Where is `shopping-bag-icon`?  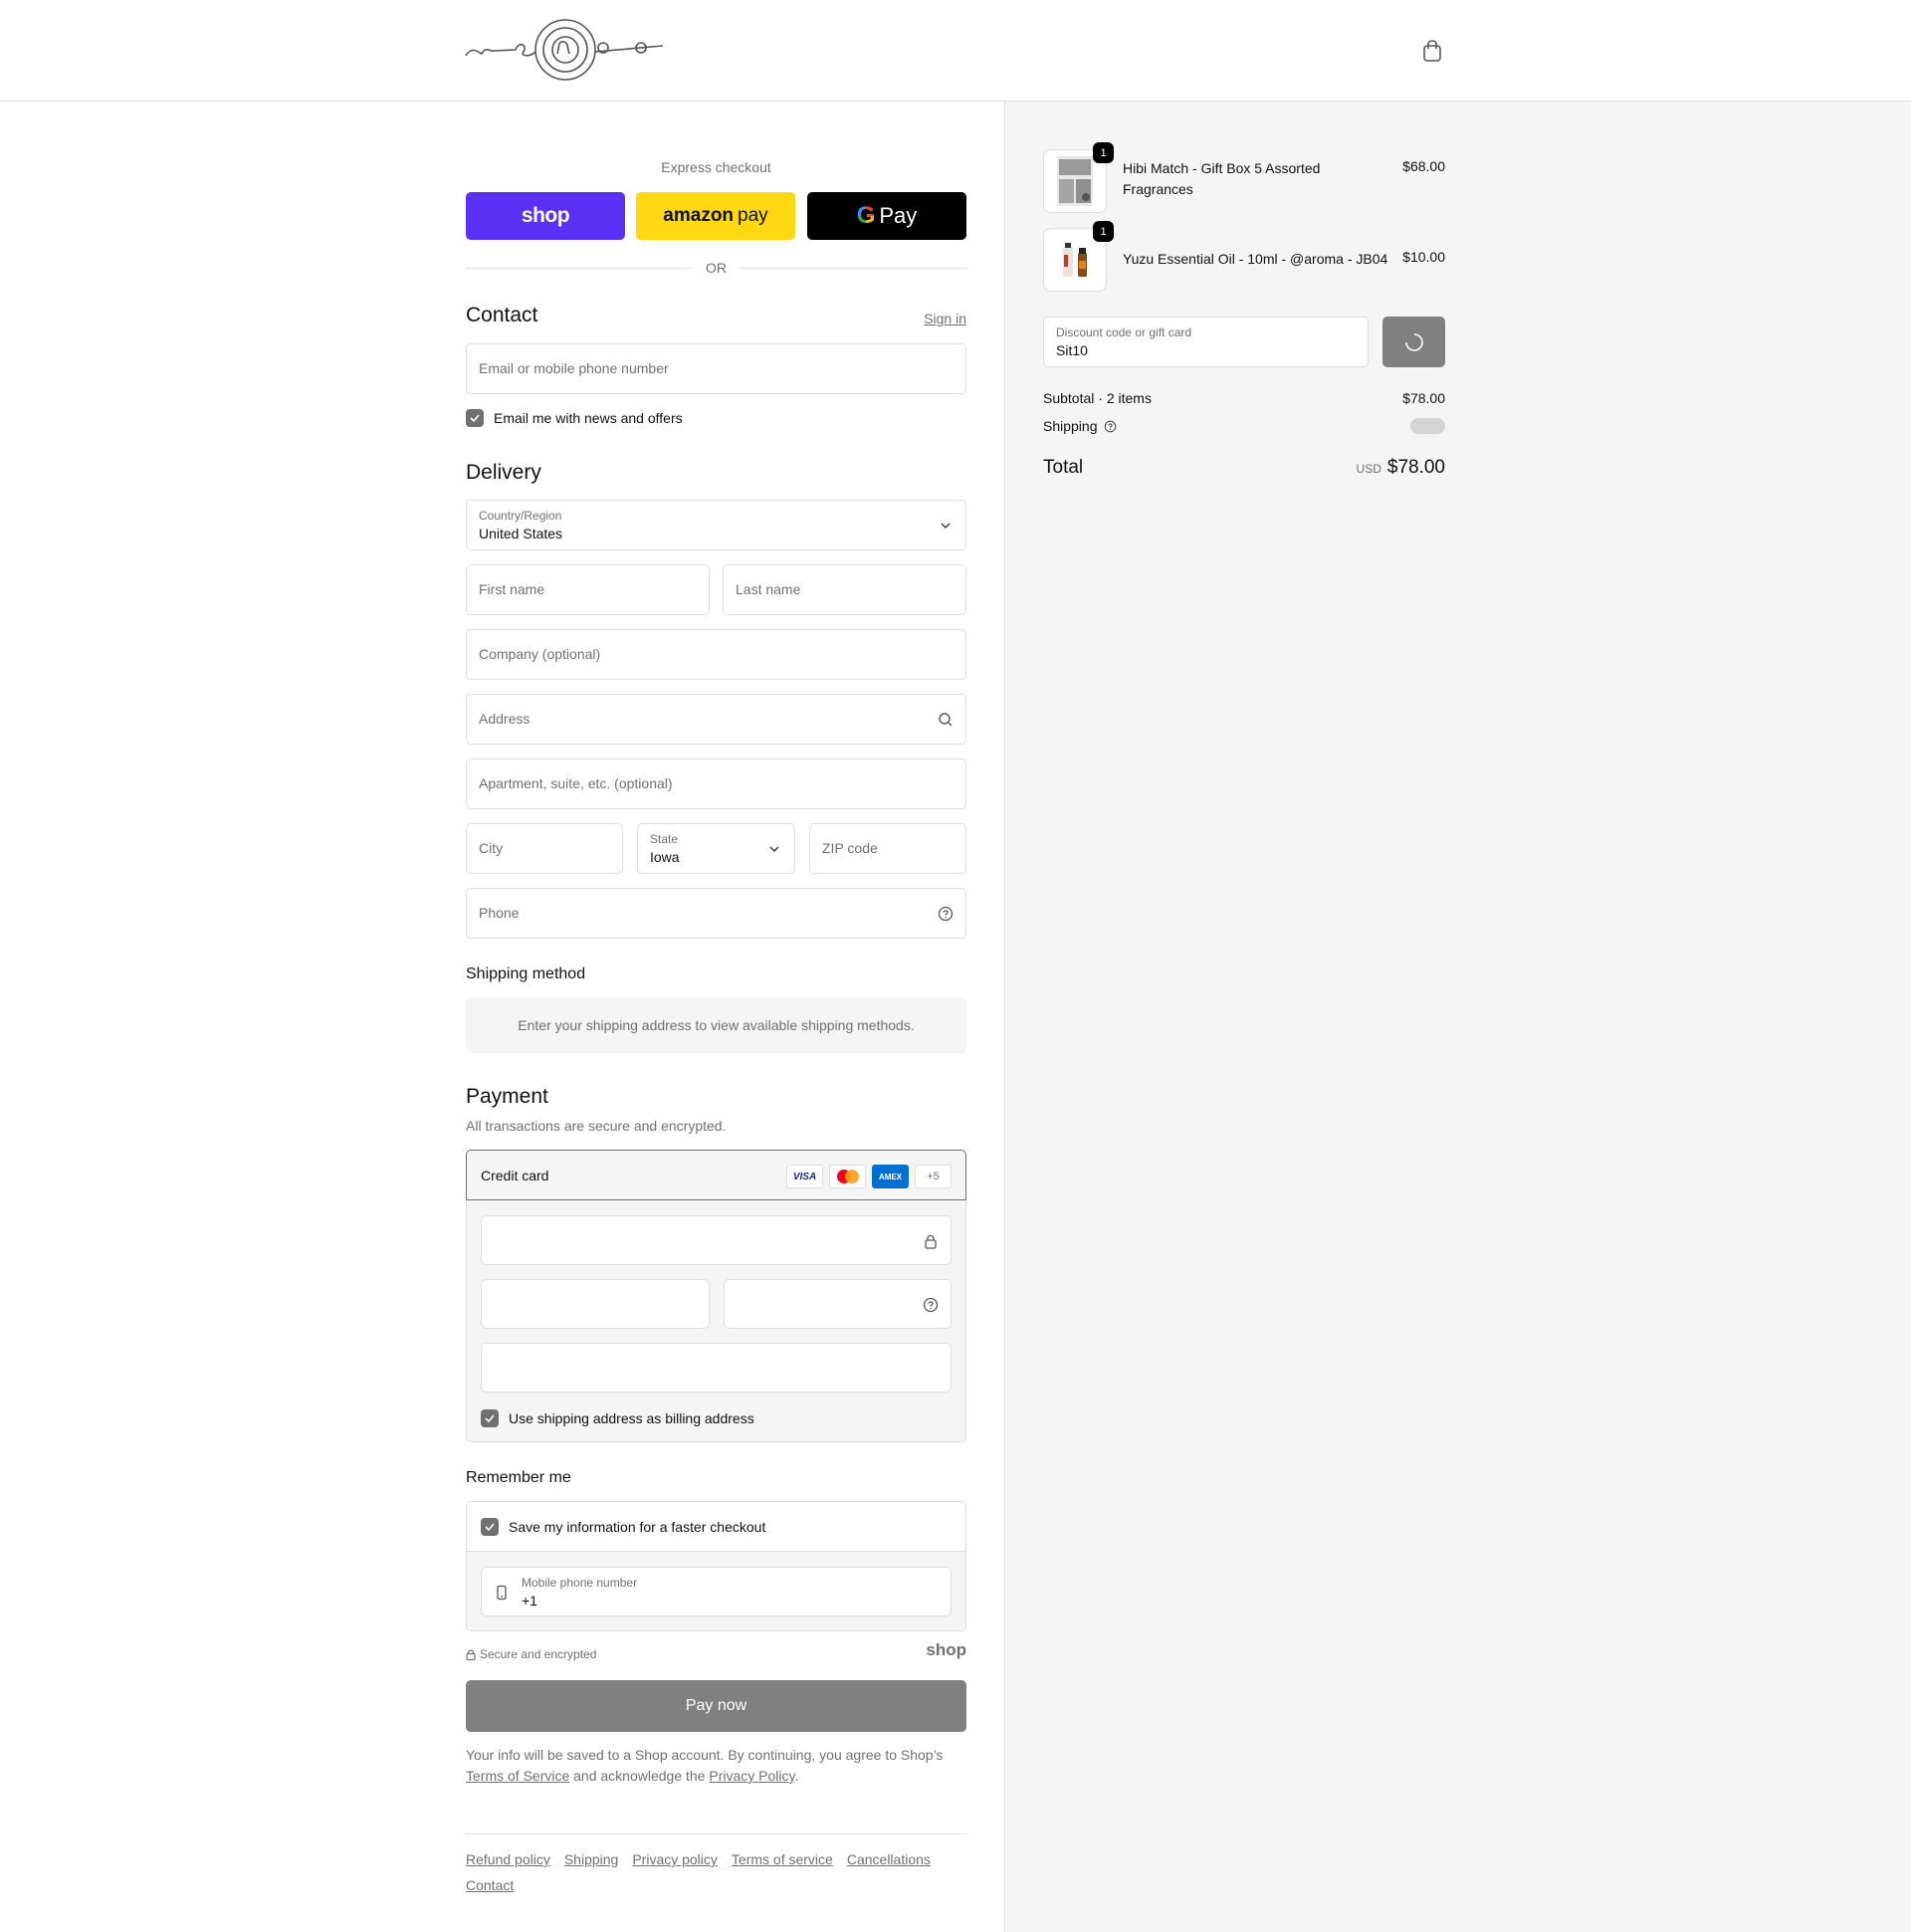
shopping-bag-icon is located at coordinates (1432, 51).